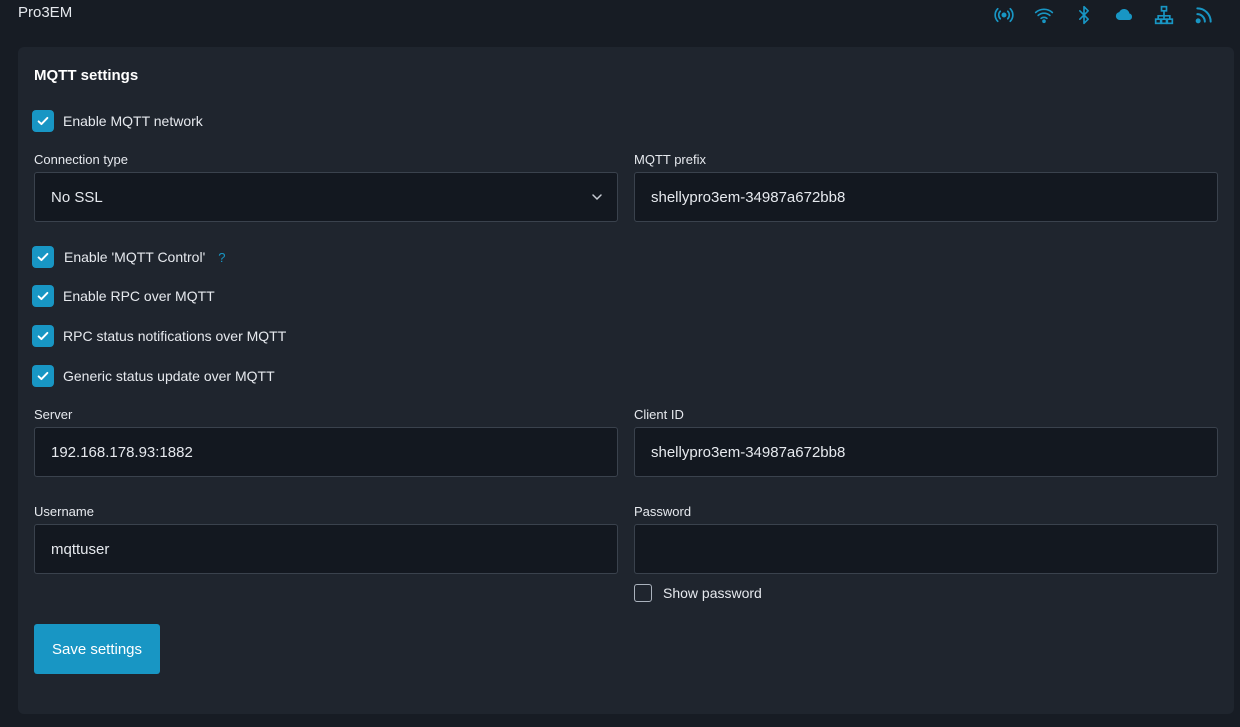 The width and height of the screenshot is (1240, 727). I want to click on generic-status-label: Generic status update over MQTT, so click(169, 376).